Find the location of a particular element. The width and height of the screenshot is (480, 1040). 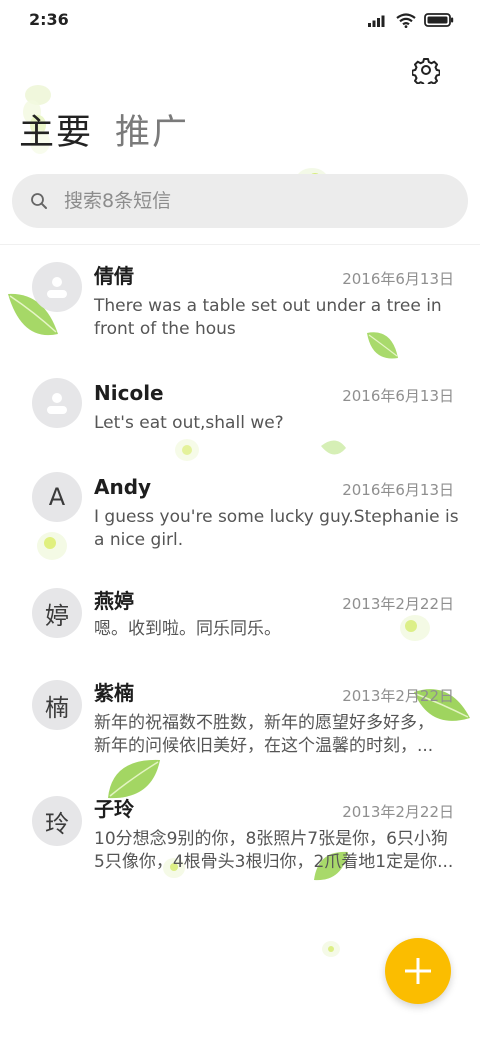

tab-promotions: 推广 is located at coordinates (152, 133).